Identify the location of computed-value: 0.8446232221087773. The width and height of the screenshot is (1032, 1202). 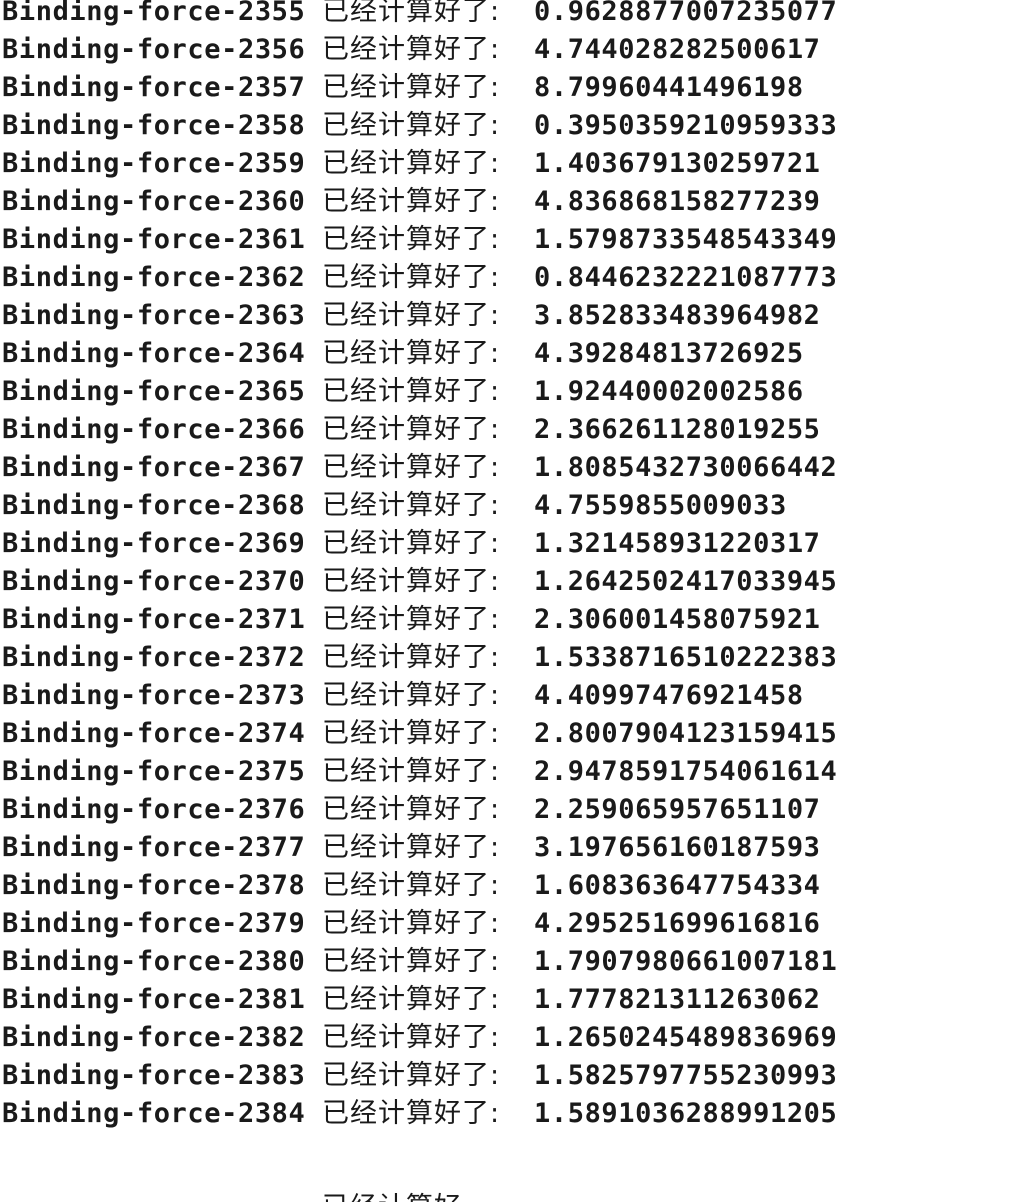
(686, 277).